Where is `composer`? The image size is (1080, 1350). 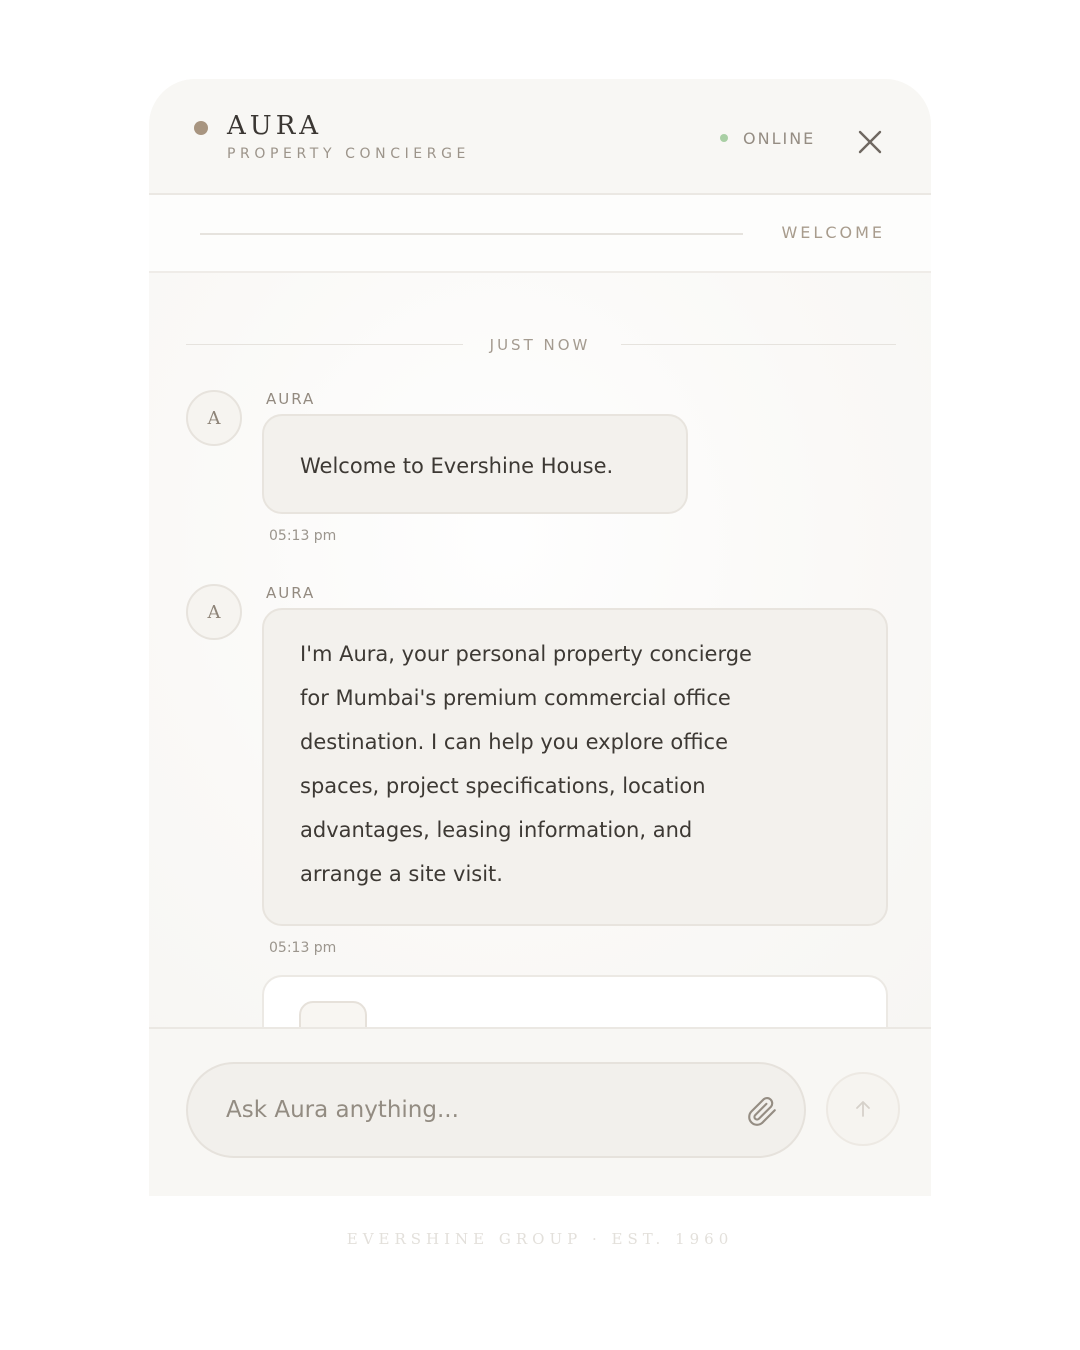
composer is located at coordinates (540, 1111).